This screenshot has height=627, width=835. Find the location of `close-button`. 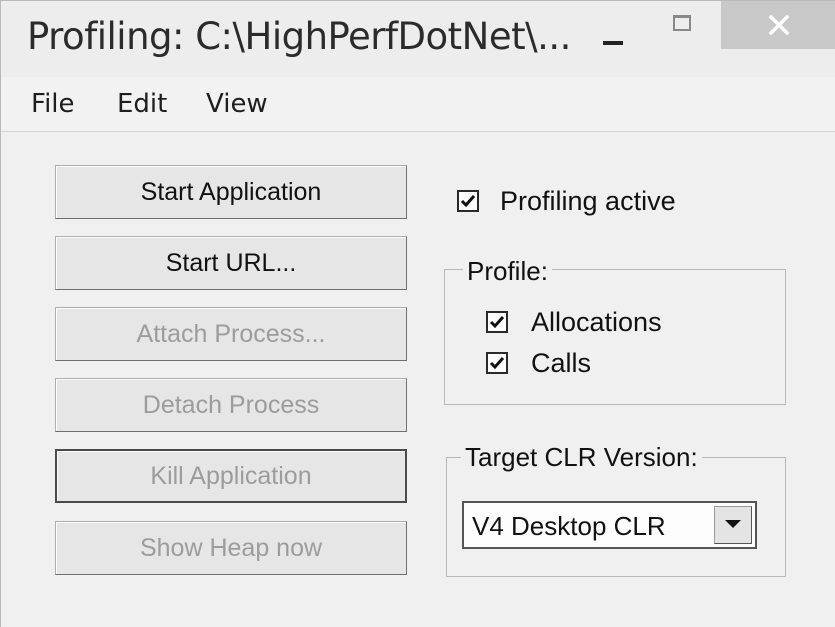

close-button is located at coordinates (778, 25).